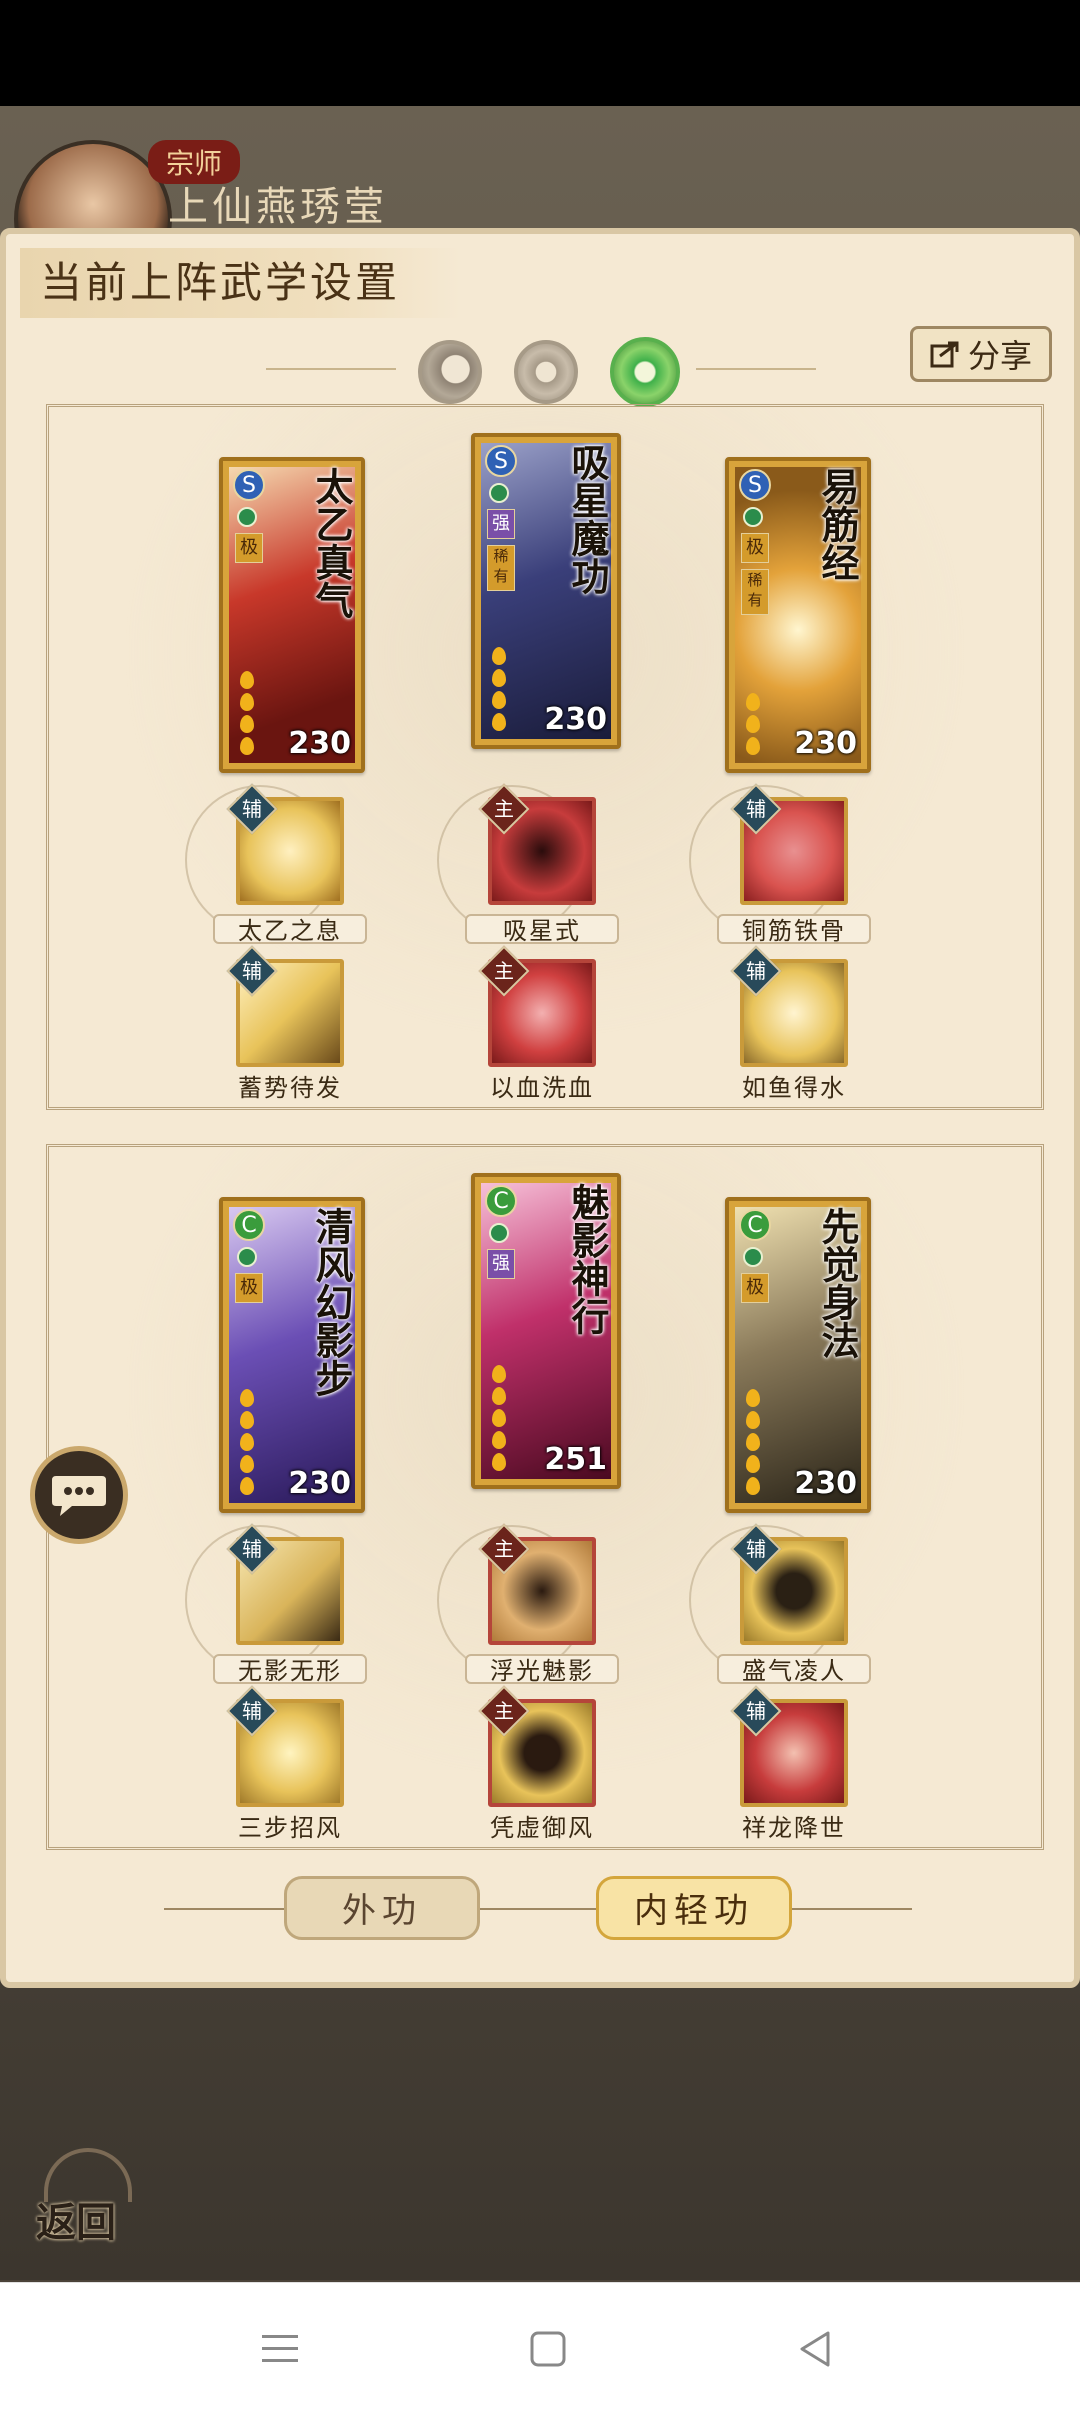 The height and width of the screenshot is (2413, 1080). What do you see at coordinates (540, 53) in the screenshot?
I see `status-bar` at bounding box center [540, 53].